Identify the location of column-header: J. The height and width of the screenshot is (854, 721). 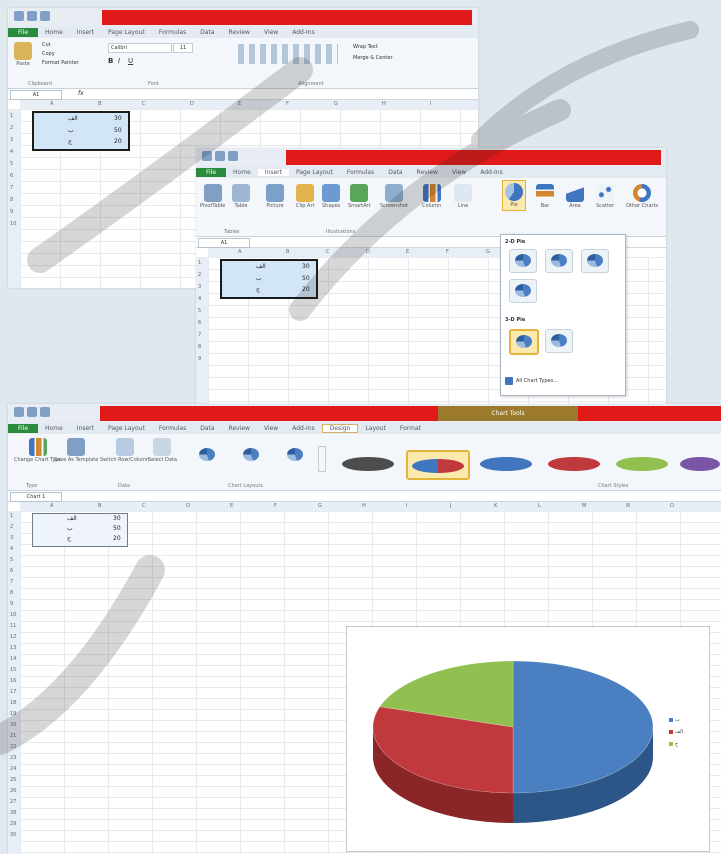
(450, 506).